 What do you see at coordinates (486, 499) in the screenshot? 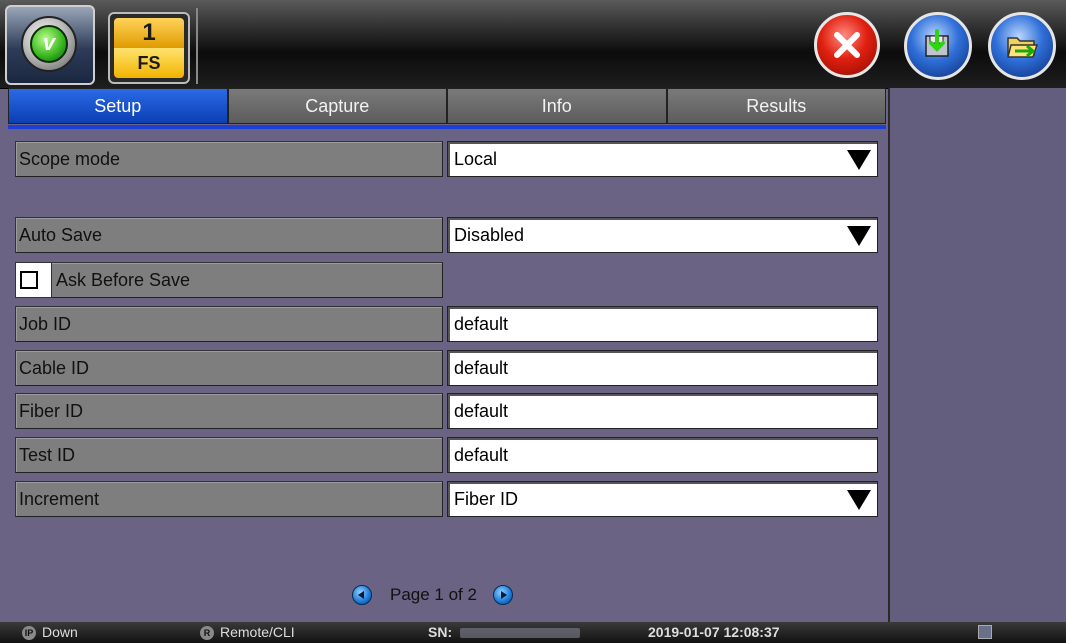
I see `increment-value: Fiber ID` at bounding box center [486, 499].